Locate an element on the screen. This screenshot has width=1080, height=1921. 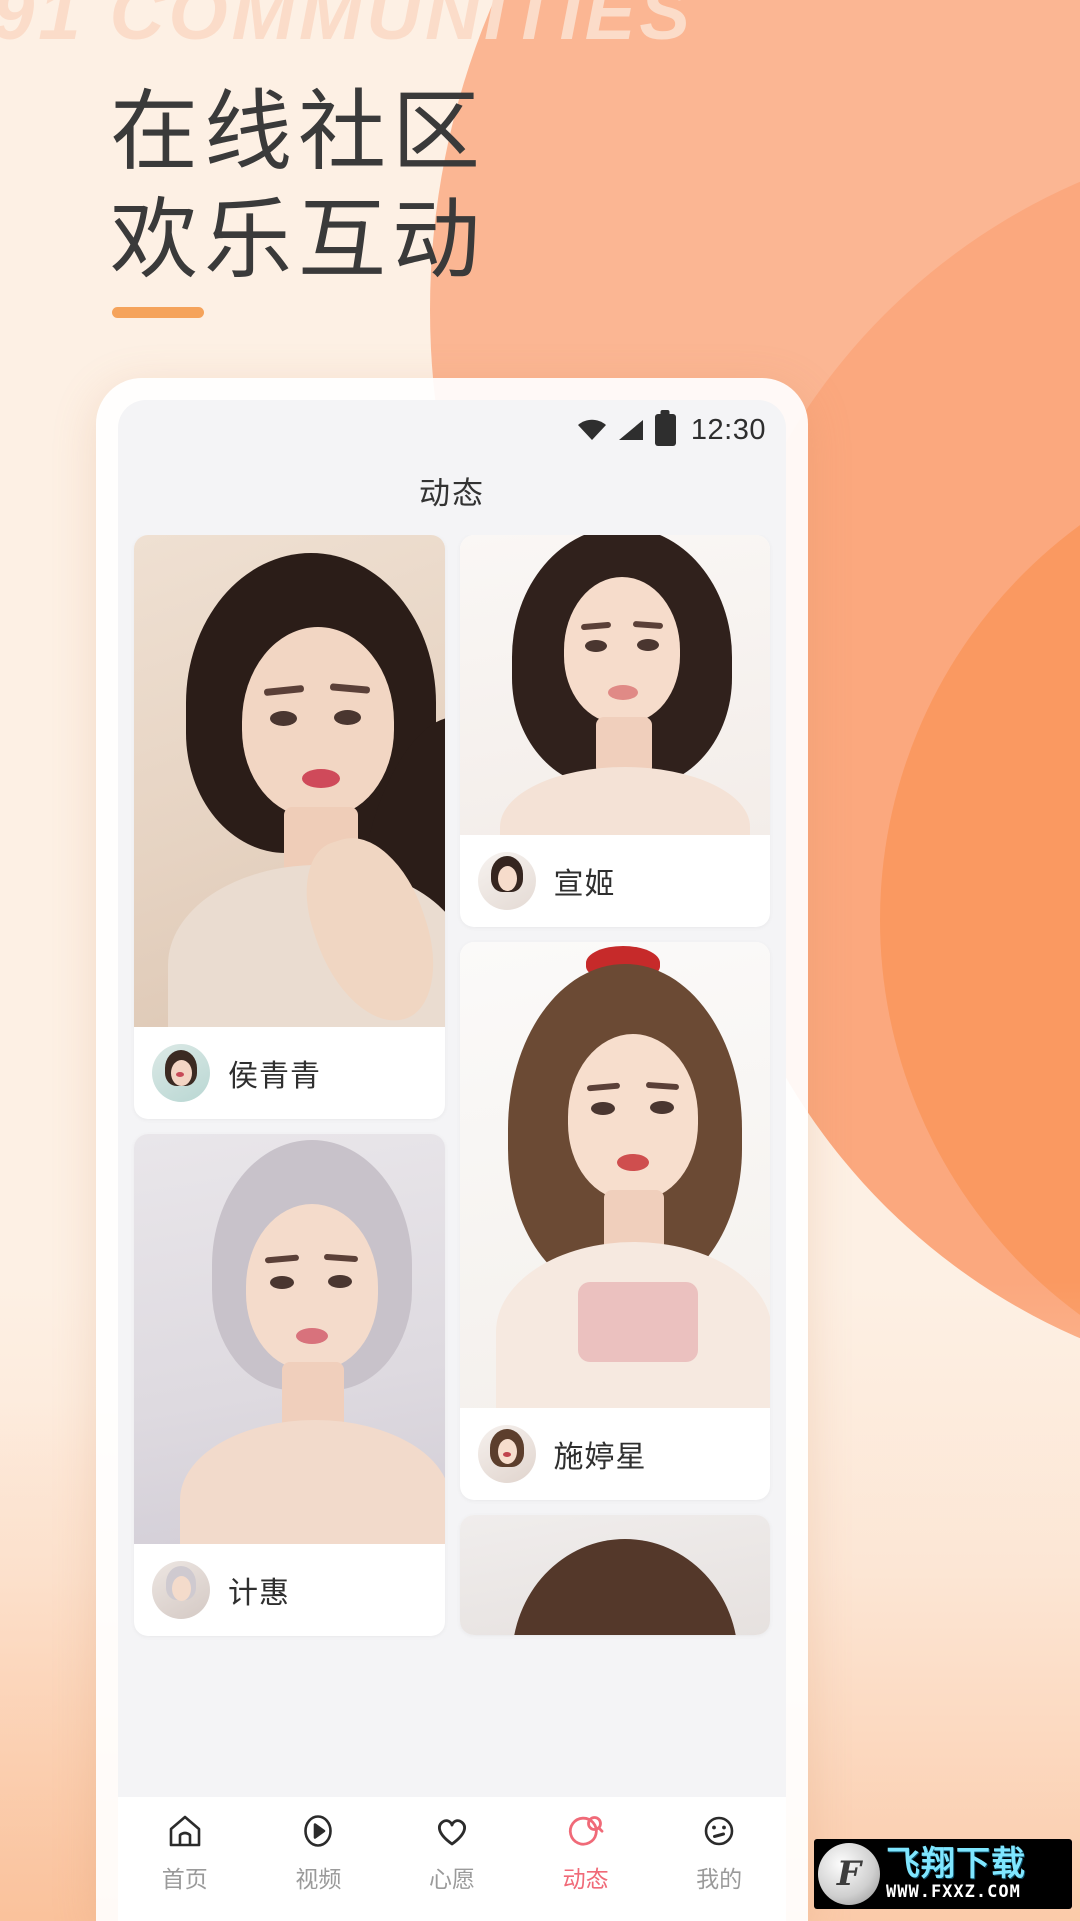
page-title: 动态 is located at coordinates (452, 494).